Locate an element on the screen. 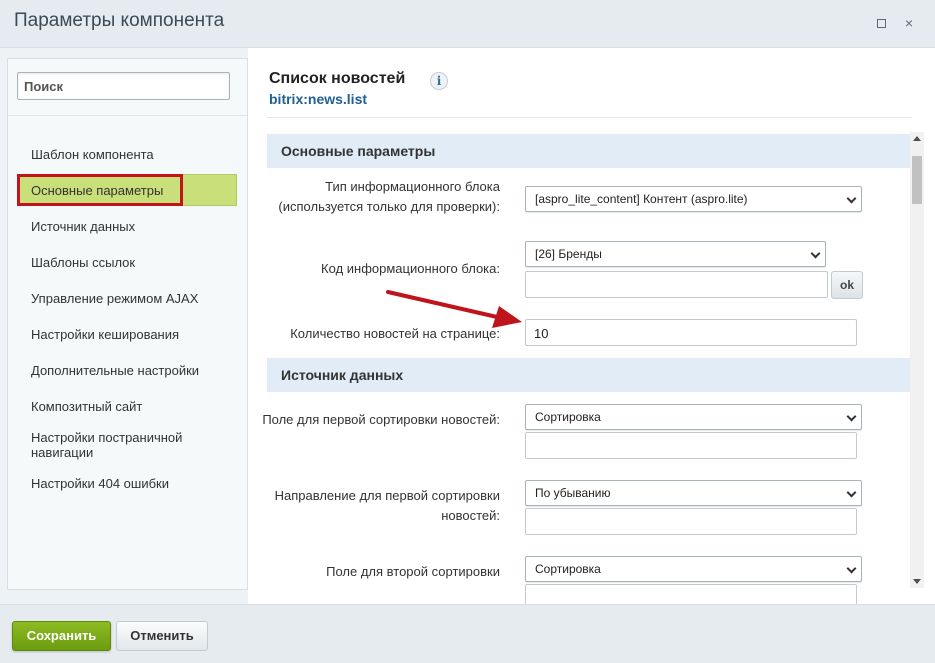 This screenshot has height=663, width=935. save-button: Сохранить is located at coordinates (61, 636).